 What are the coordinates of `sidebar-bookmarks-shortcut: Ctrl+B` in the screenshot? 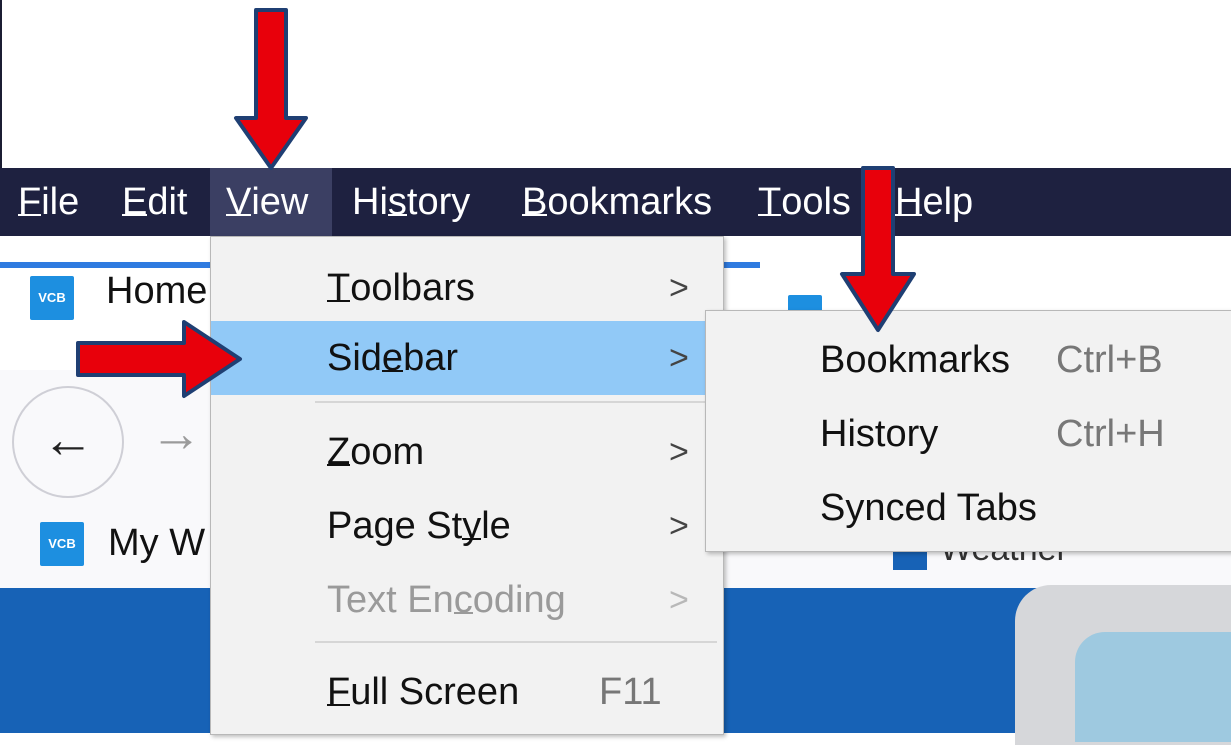 It's located at (1109, 360).